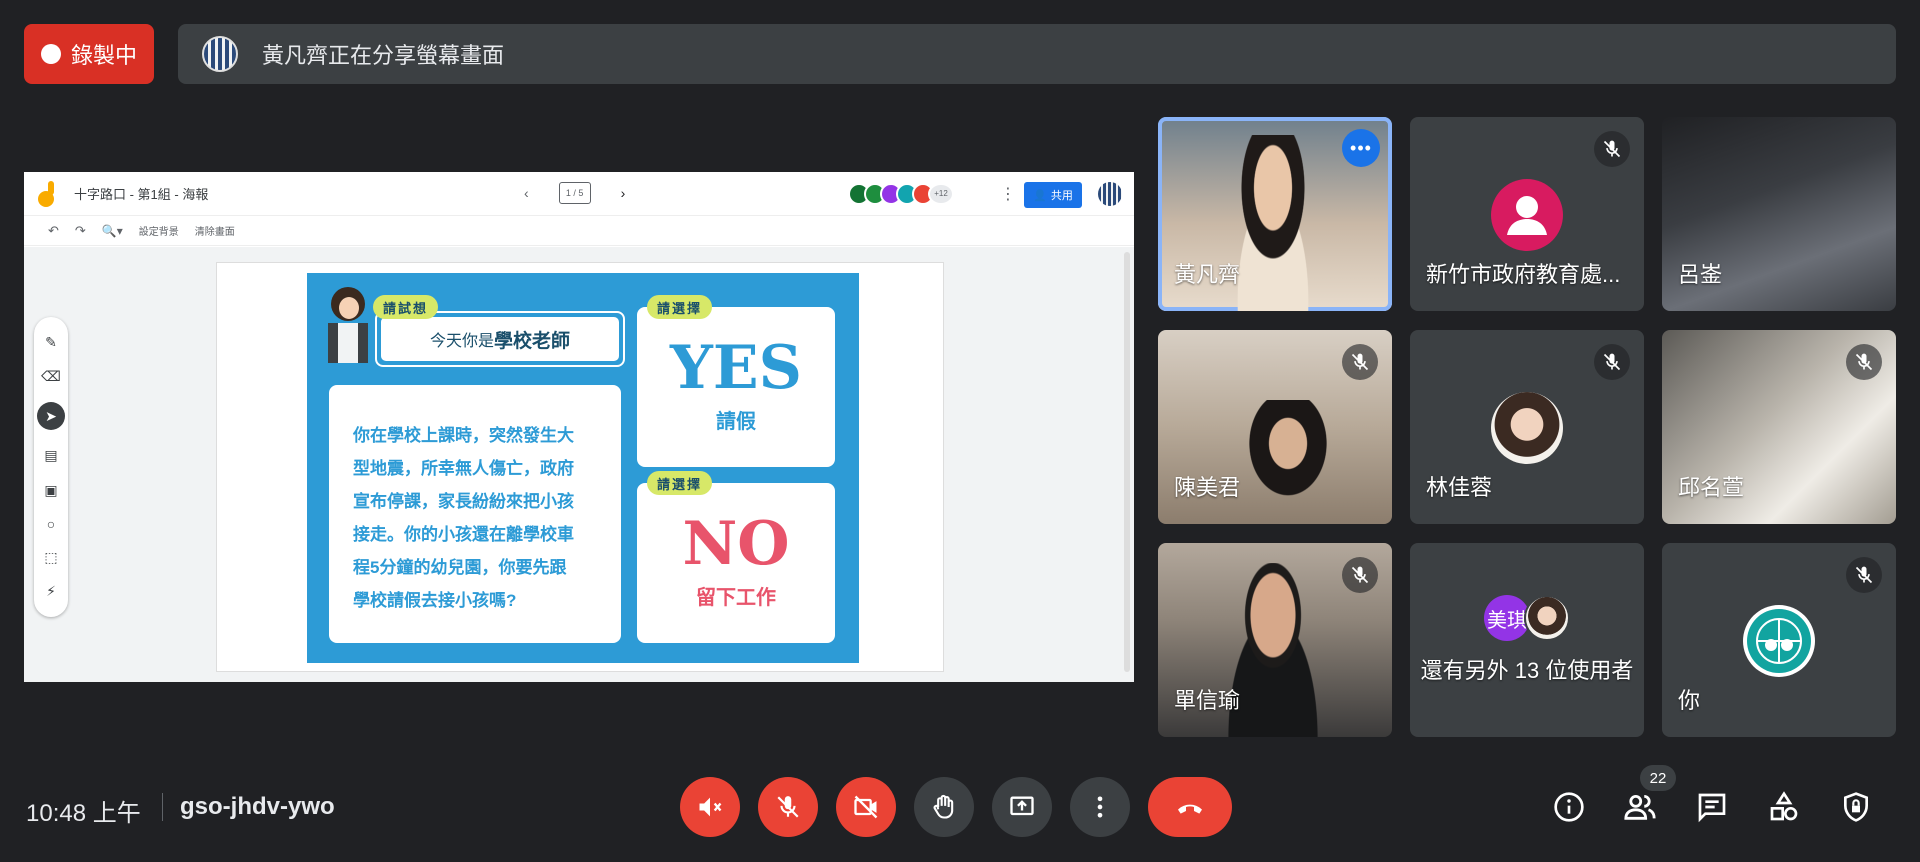  I want to click on participant-tile: 單信瑜, so click(1275, 640).